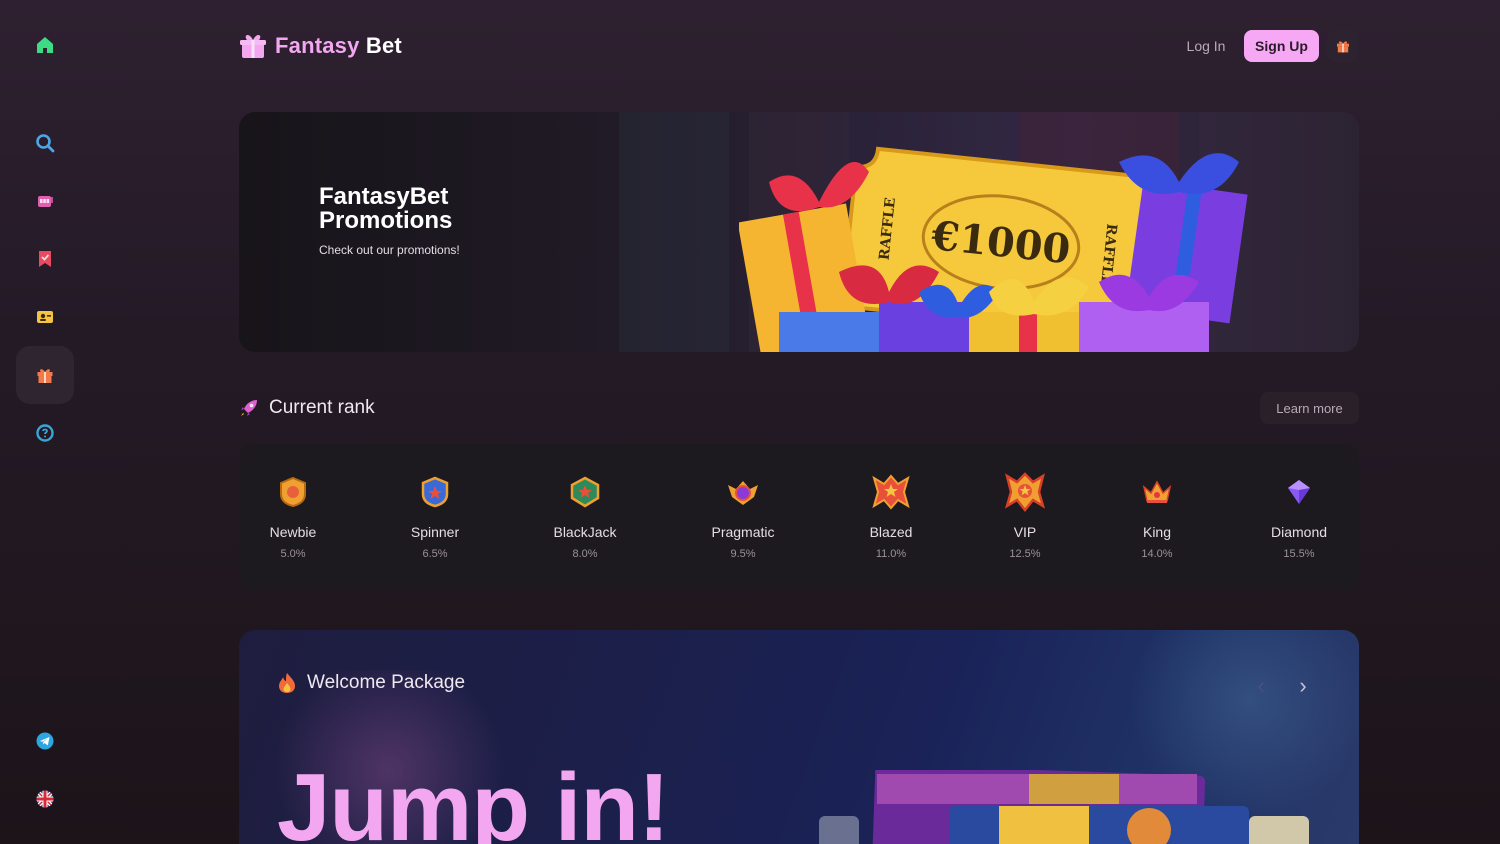  I want to click on welcome-package-header: Welcome Package, so click(371, 683).